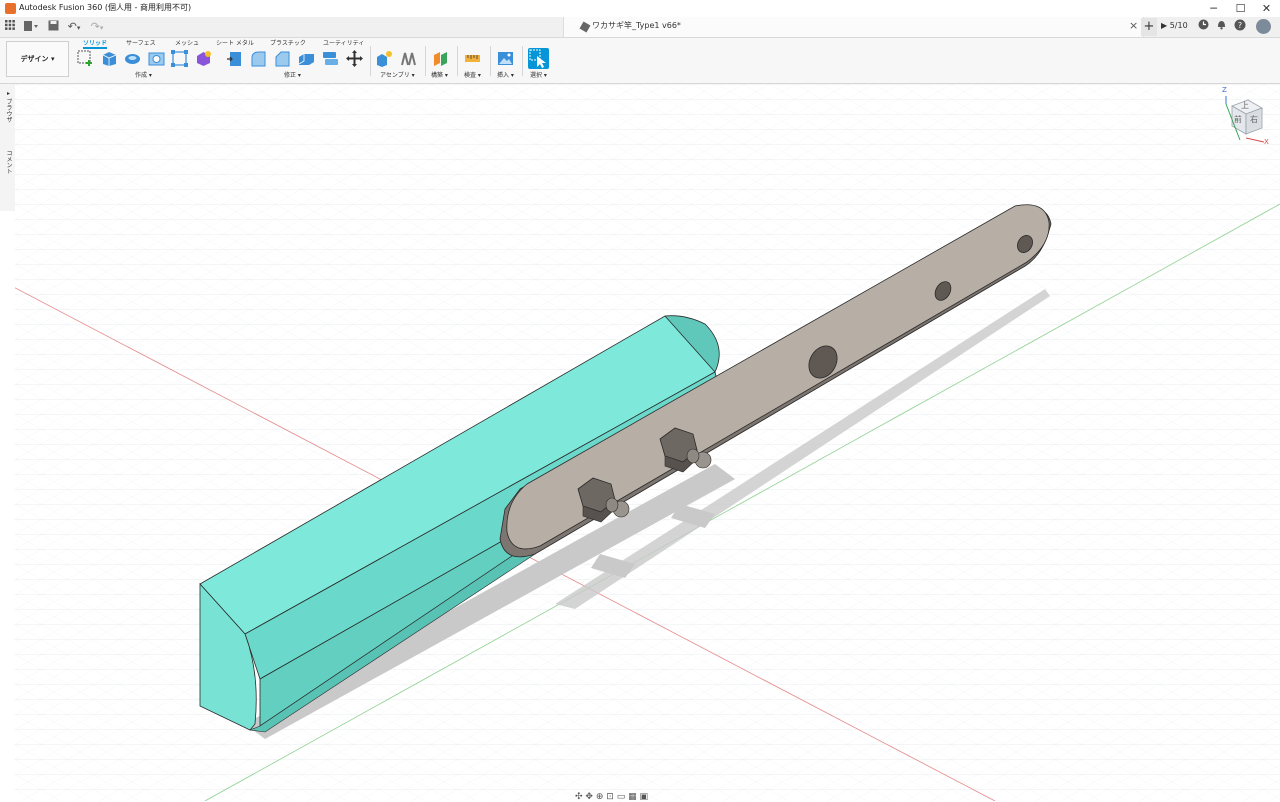  I want to click on insert-image-icon, so click(505, 58).